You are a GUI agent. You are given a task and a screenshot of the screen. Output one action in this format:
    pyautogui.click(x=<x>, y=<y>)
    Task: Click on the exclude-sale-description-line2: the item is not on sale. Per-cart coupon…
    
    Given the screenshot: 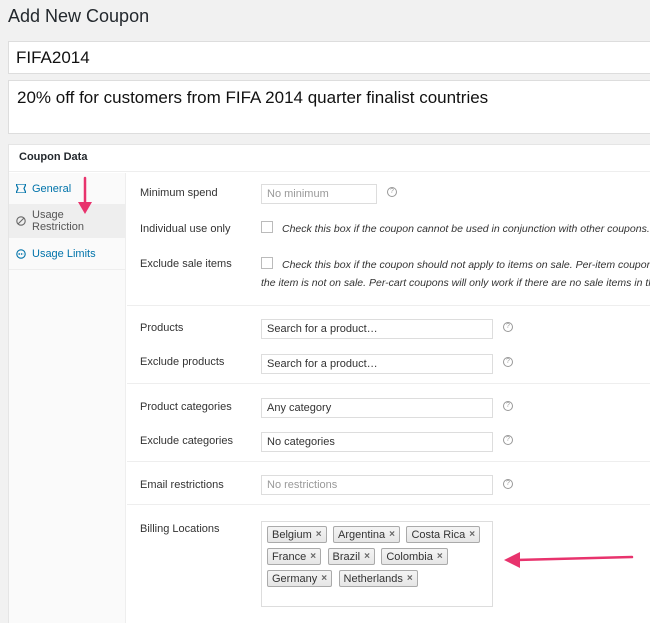 What is the action you would take?
    pyautogui.click(x=455, y=283)
    